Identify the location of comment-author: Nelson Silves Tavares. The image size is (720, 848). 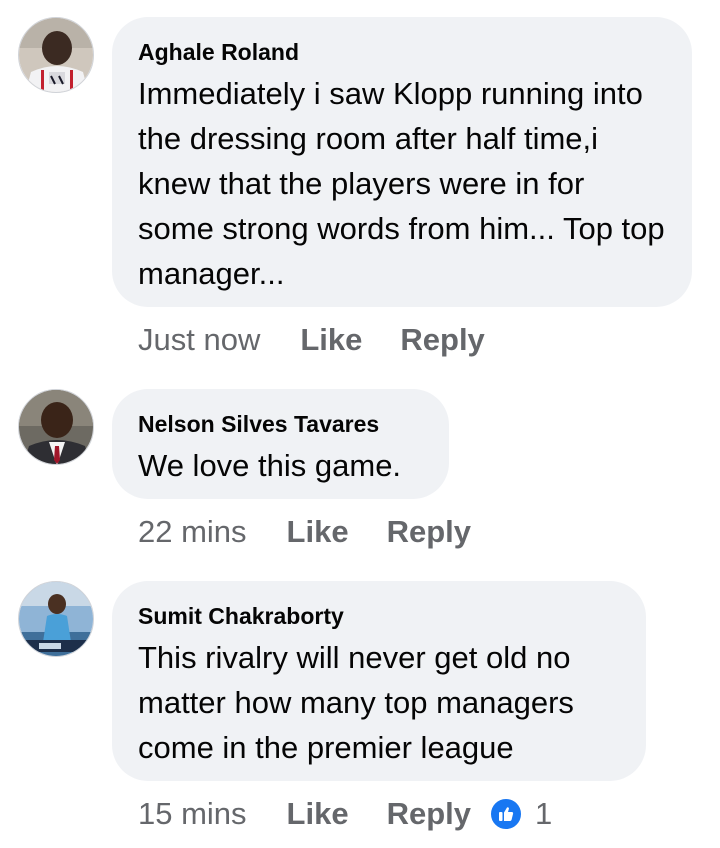
(280, 424).